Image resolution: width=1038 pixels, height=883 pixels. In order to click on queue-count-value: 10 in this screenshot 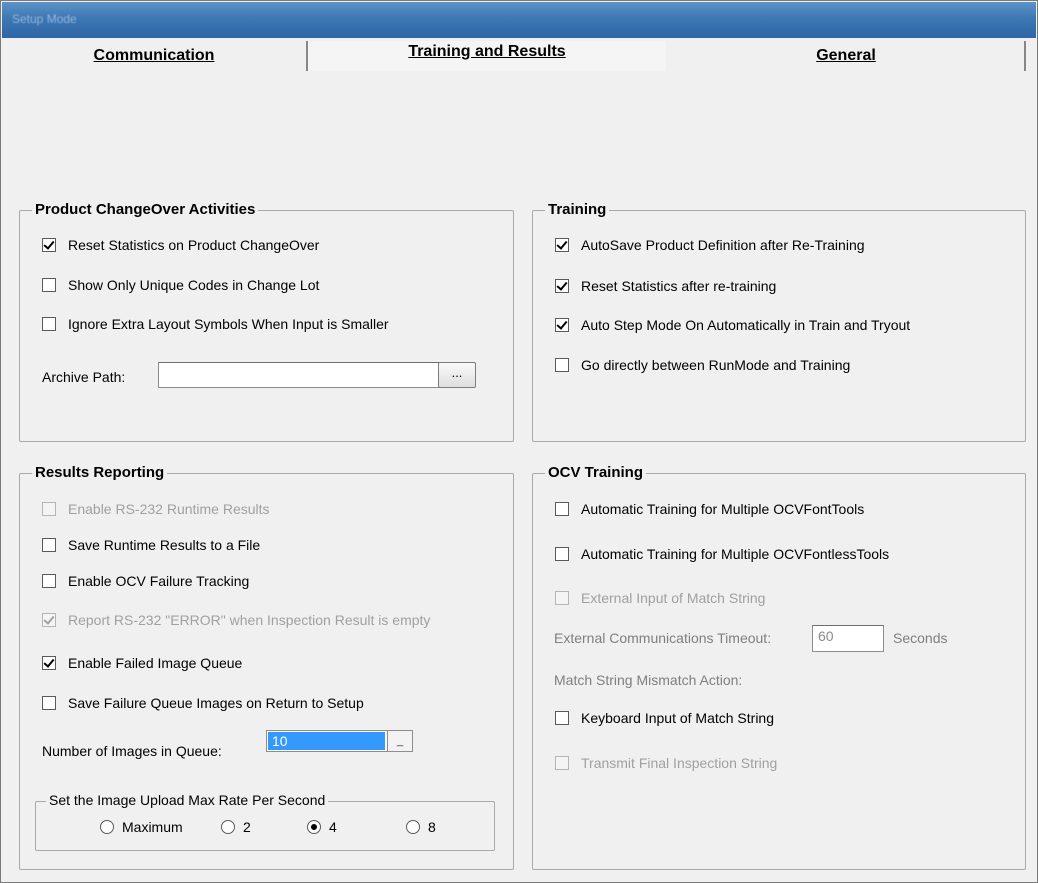, I will do `click(326, 741)`.